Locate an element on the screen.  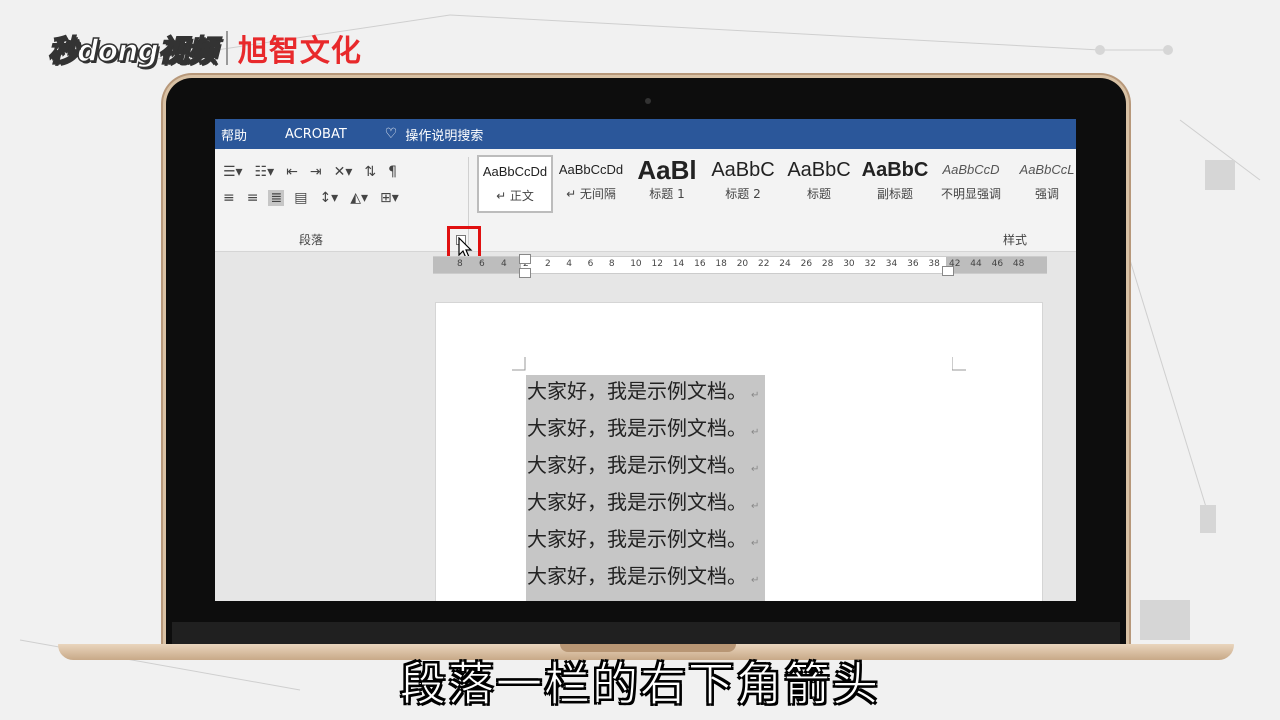
tab-help: 帮助 is located at coordinates (239, 134).